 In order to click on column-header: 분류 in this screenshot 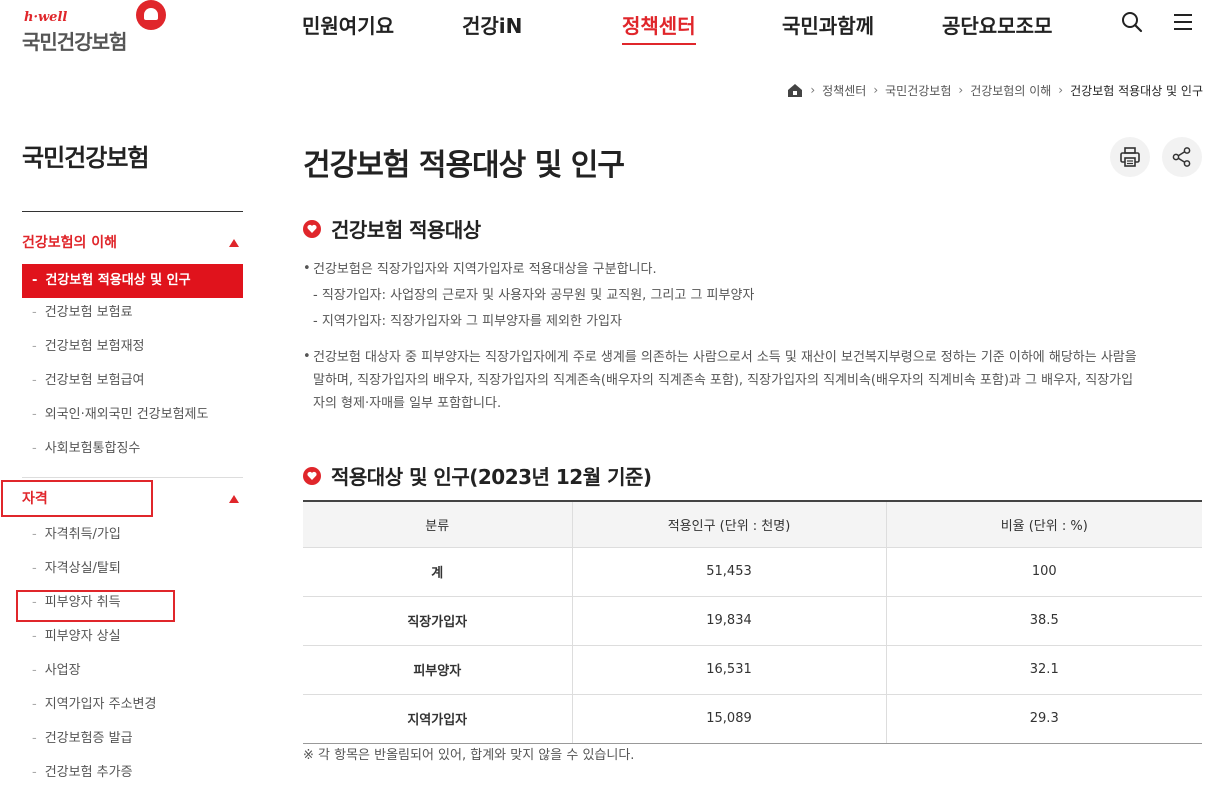, I will do `click(437, 524)`.